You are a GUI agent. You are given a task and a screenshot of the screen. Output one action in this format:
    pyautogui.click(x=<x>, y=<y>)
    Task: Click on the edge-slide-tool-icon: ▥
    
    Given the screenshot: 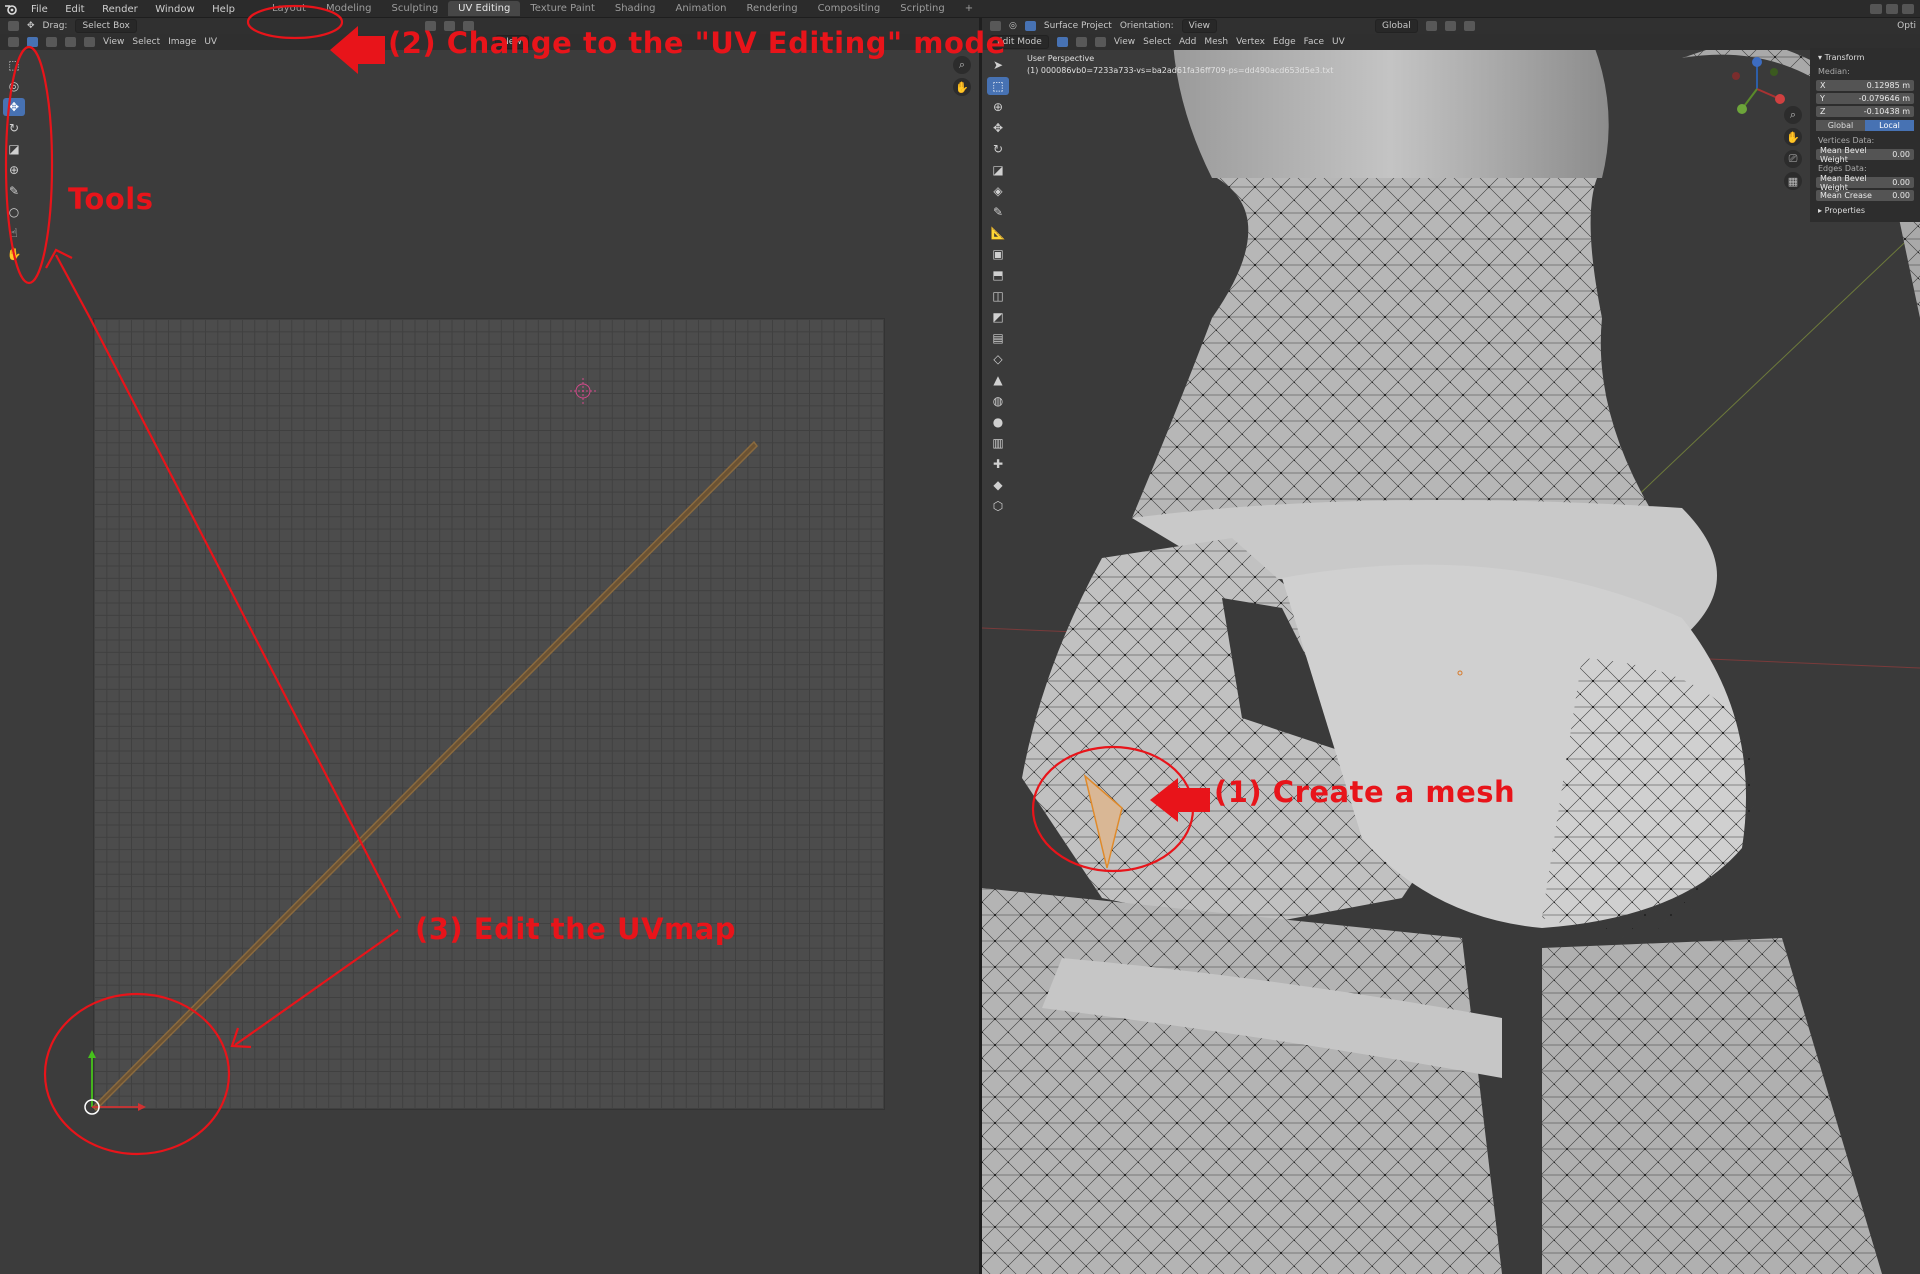 What is the action you would take?
    pyautogui.click(x=998, y=443)
    